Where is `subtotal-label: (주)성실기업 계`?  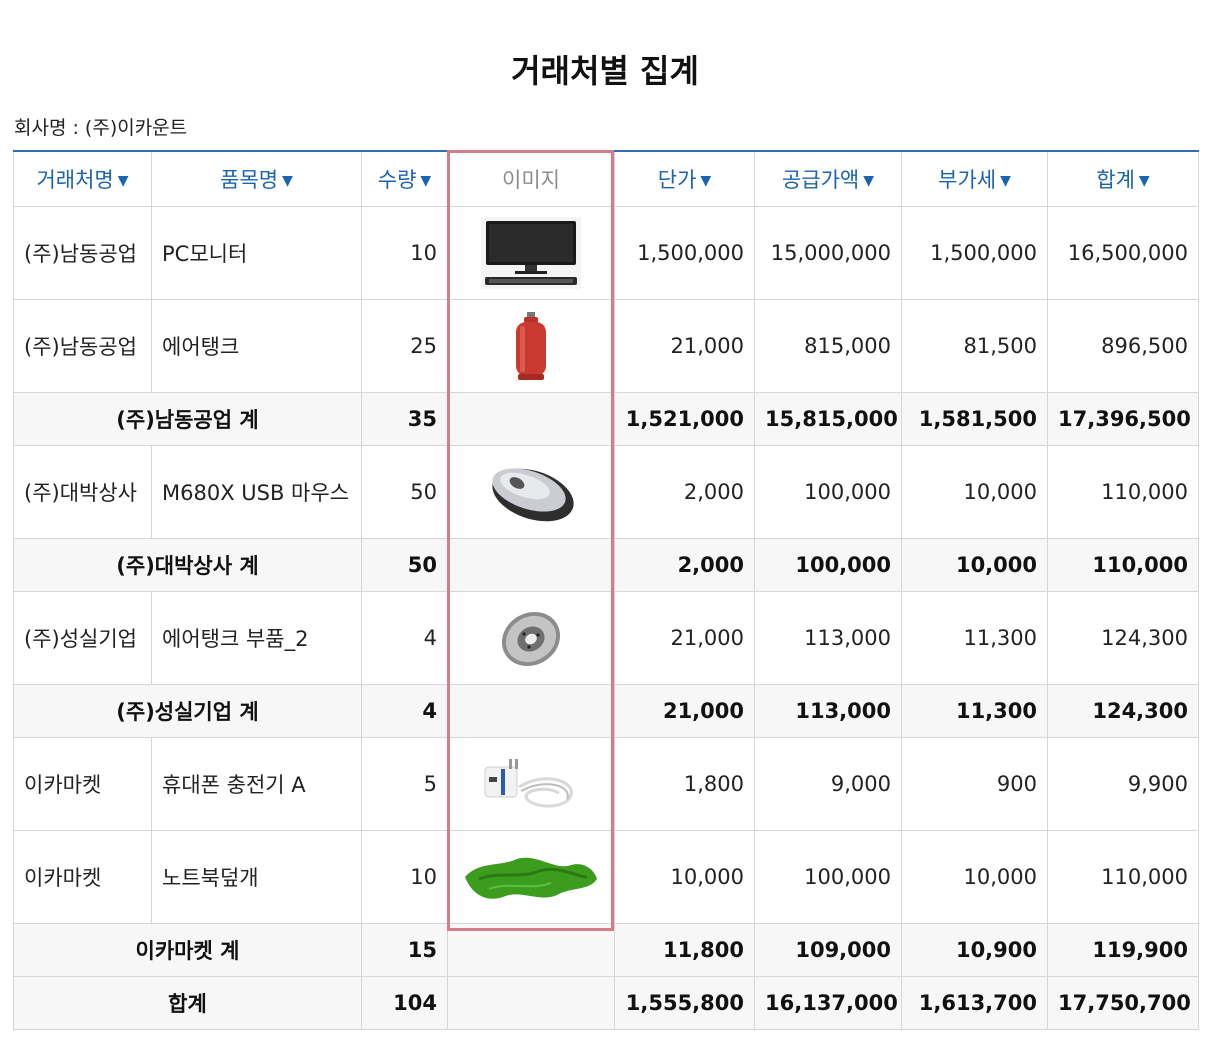
subtotal-label: (주)성실기업 계 is located at coordinates (187, 711).